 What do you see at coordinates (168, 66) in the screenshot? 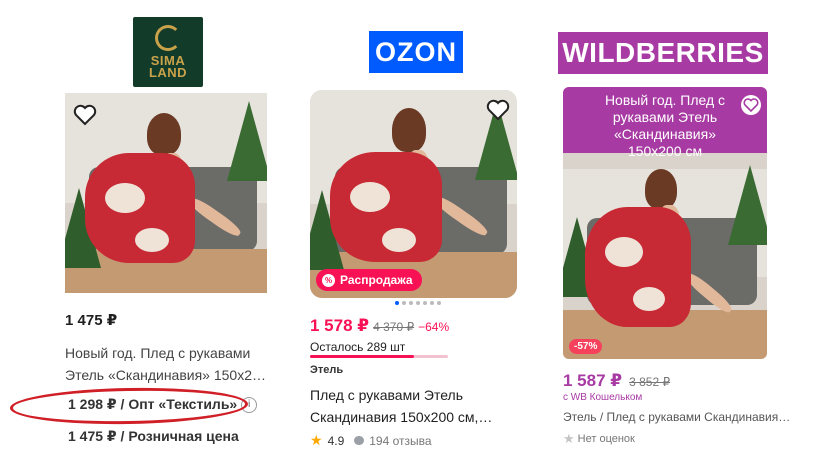
I see `sima-land-logo-text: SIMA LAND` at bounding box center [168, 66].